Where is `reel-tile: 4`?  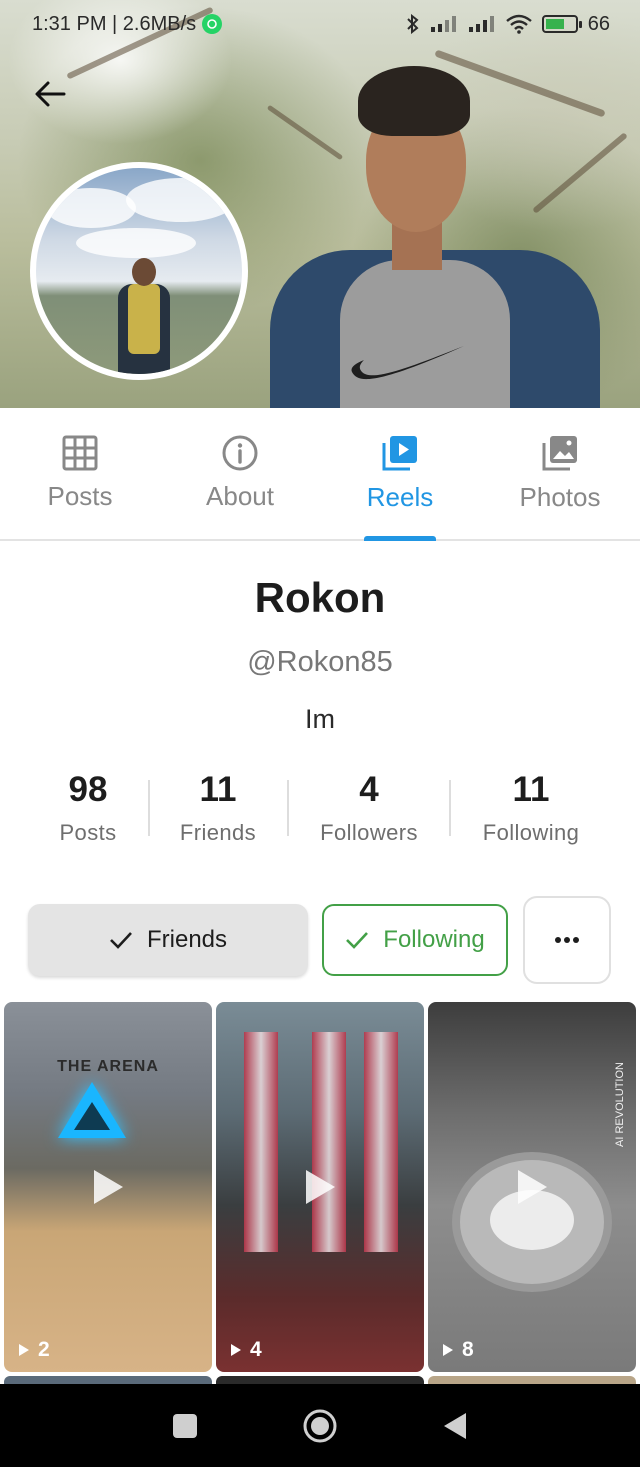
reel-tile: 4 is located at coordinates (320, 1187).